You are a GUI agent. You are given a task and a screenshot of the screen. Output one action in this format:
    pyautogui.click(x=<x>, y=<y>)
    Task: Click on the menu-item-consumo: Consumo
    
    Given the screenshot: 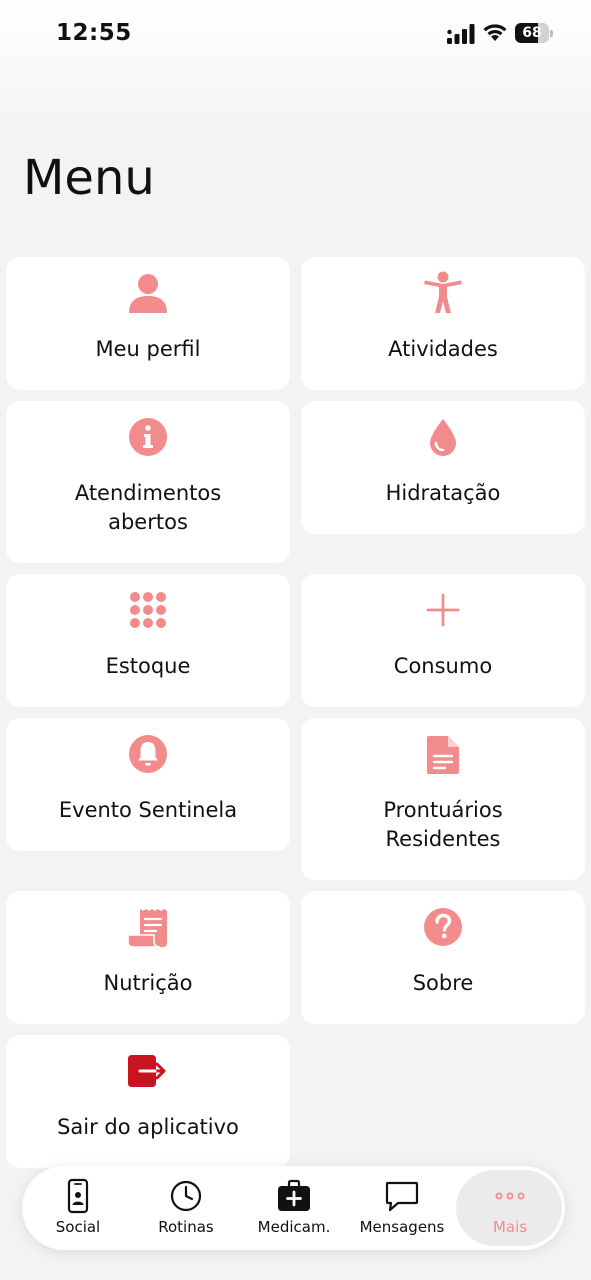 What is the action you would take?
    pyautogui.click(x=443, y=640)
    